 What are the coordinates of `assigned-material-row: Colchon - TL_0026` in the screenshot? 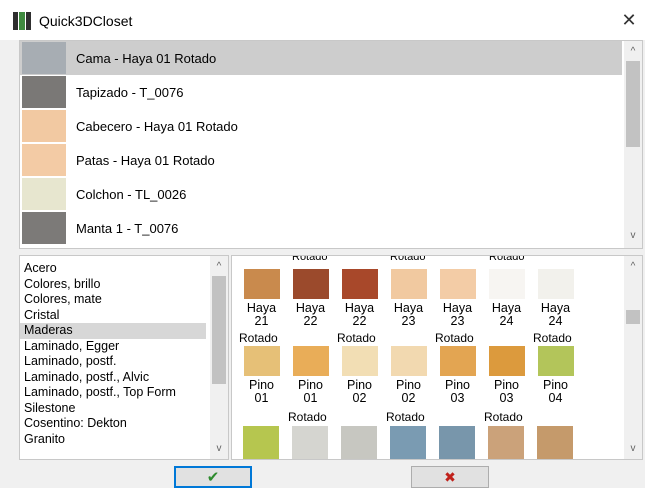 It's located at (321, 194).